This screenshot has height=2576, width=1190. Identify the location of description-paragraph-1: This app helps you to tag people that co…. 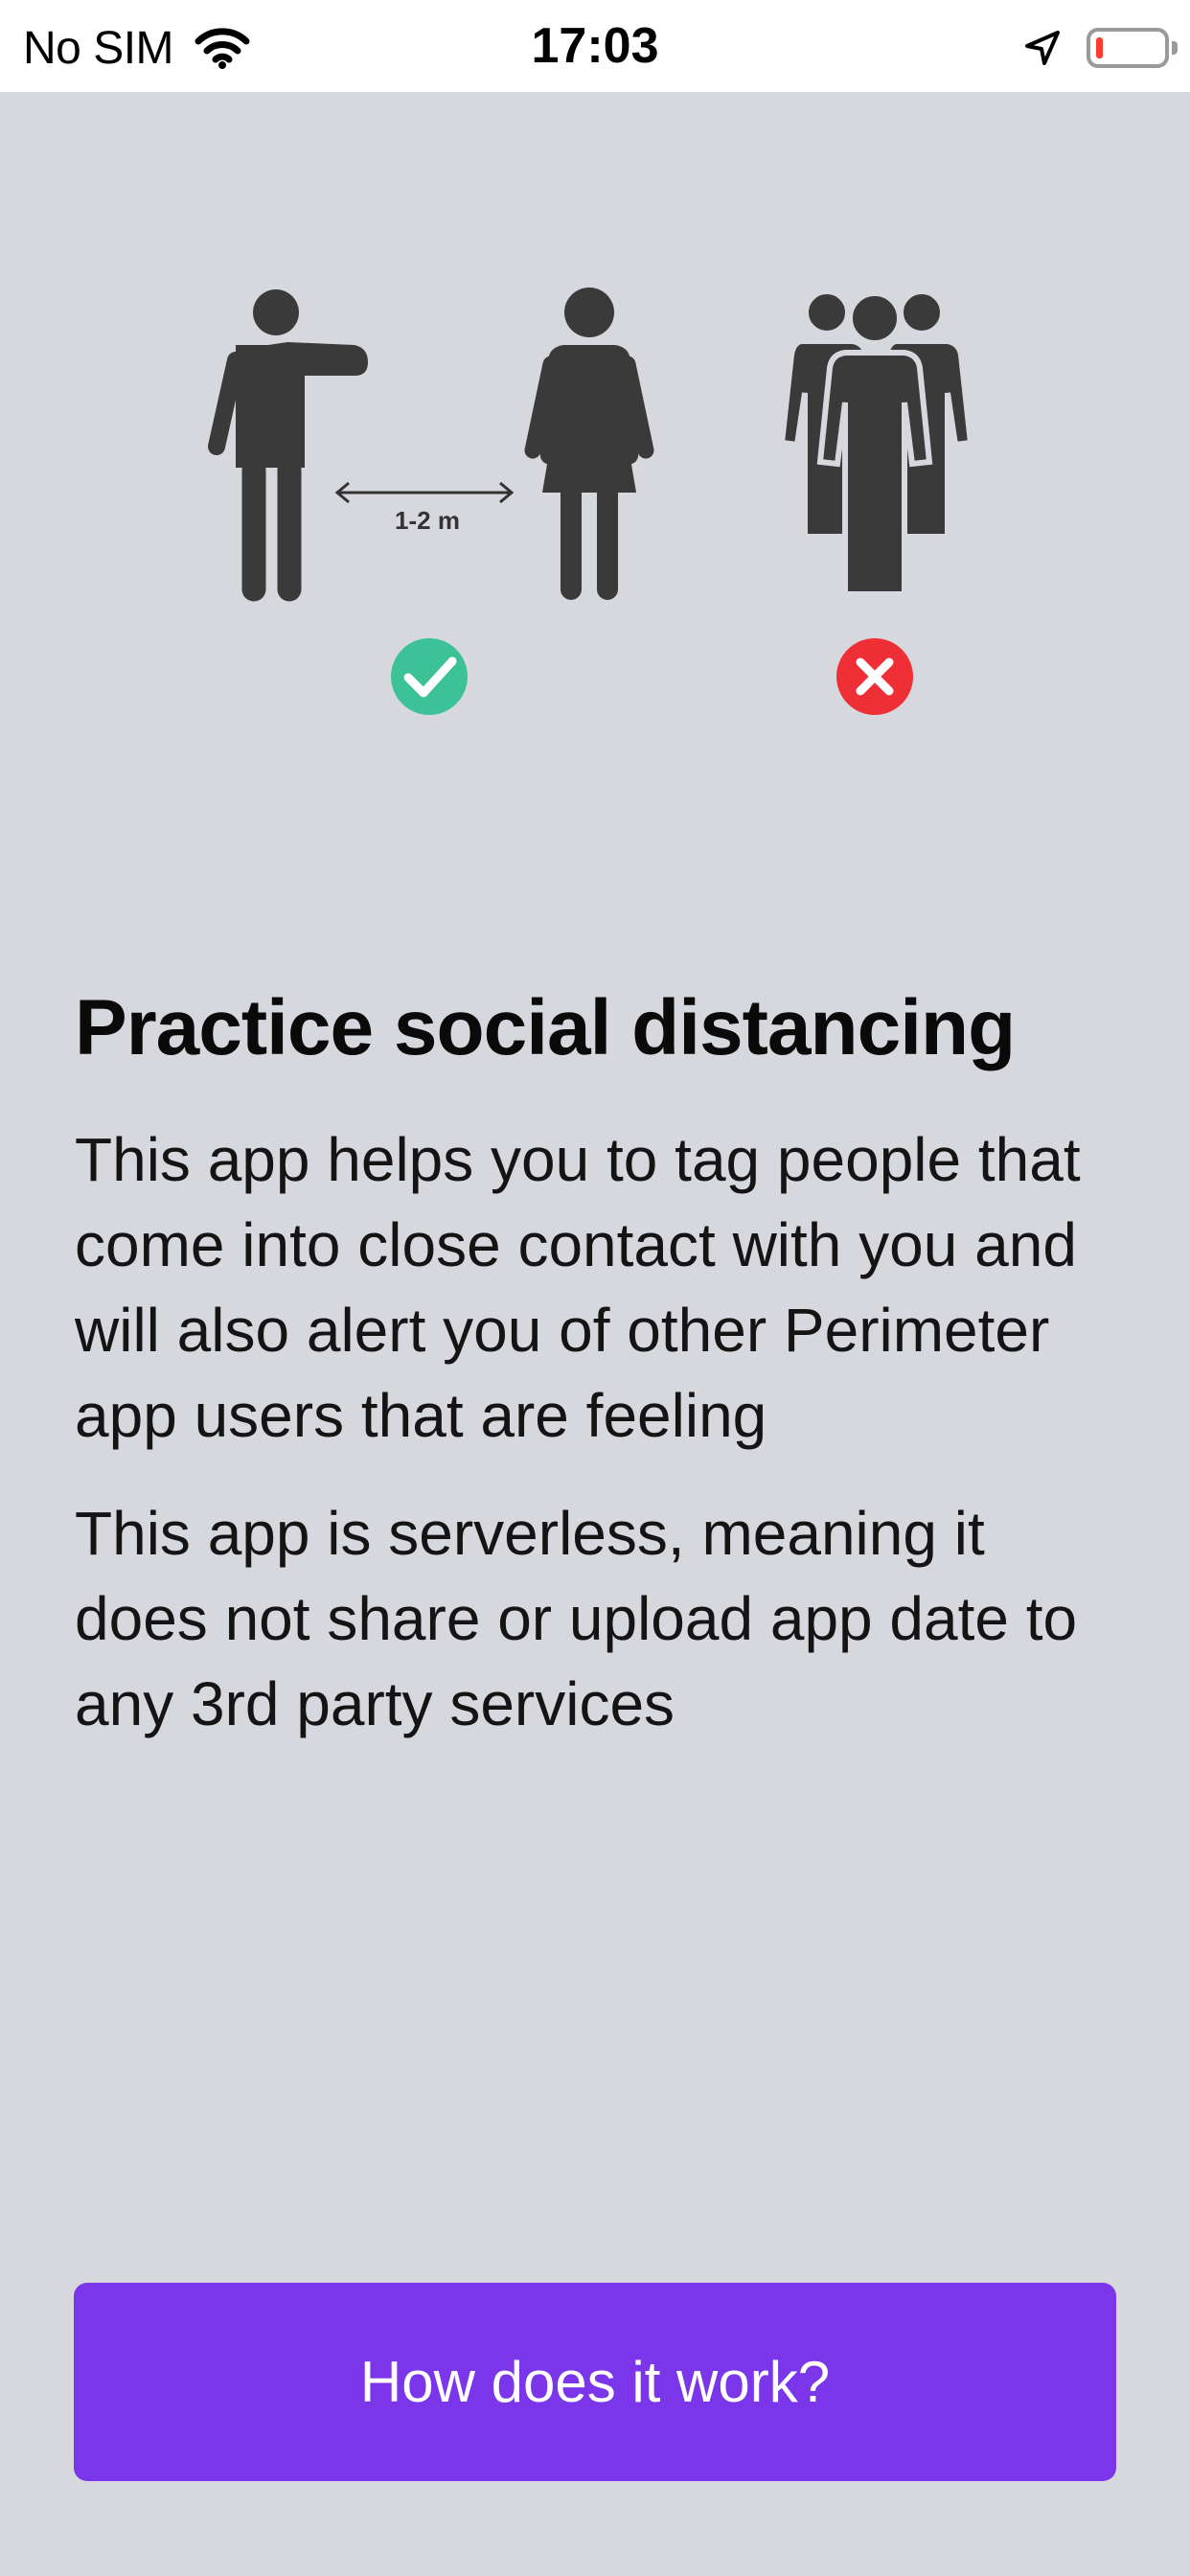
(578, 1287).